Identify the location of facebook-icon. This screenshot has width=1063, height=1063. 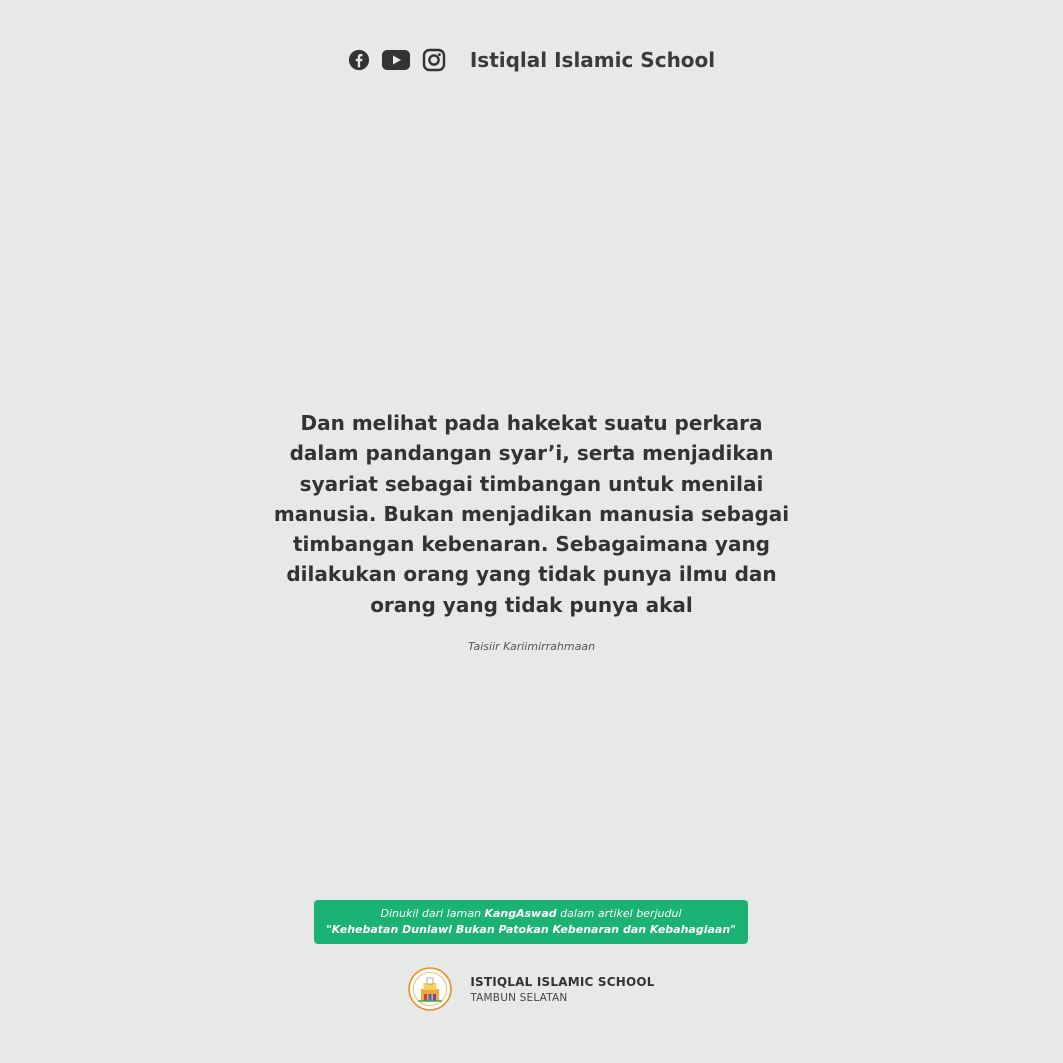
(359, 60).